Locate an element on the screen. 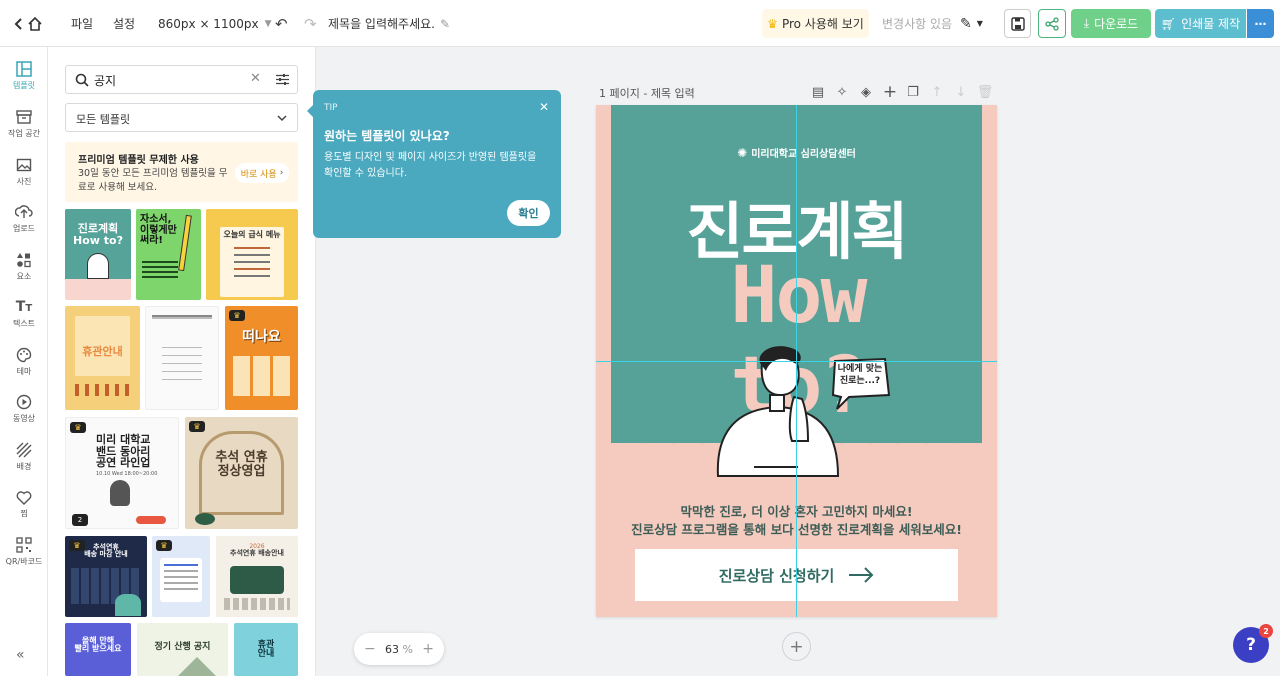 The image size is (1280, 676). template-thumb is located at coordinates (182, 358).